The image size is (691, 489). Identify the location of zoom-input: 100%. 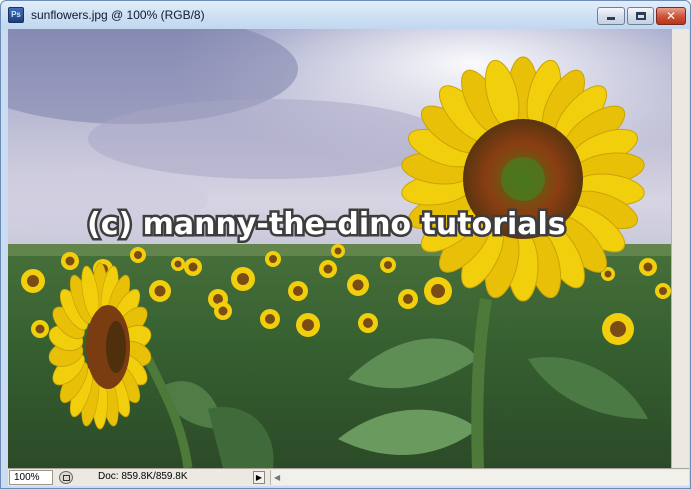
(31, 477).